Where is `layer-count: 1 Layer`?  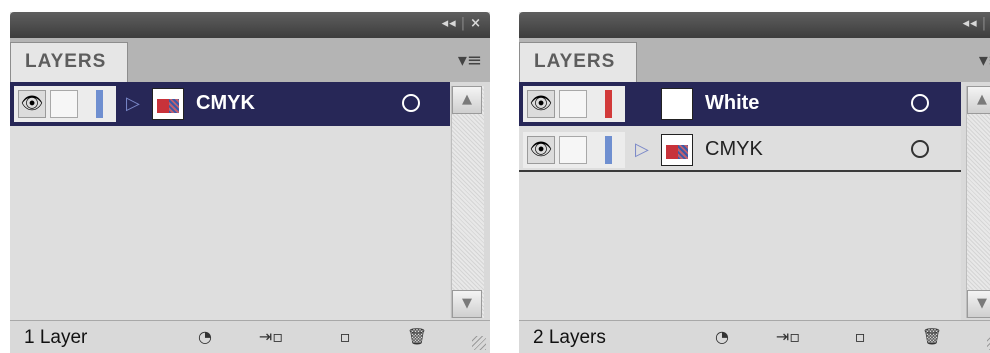
layer-count: 1 Layer is located at coordinates (56, 337).